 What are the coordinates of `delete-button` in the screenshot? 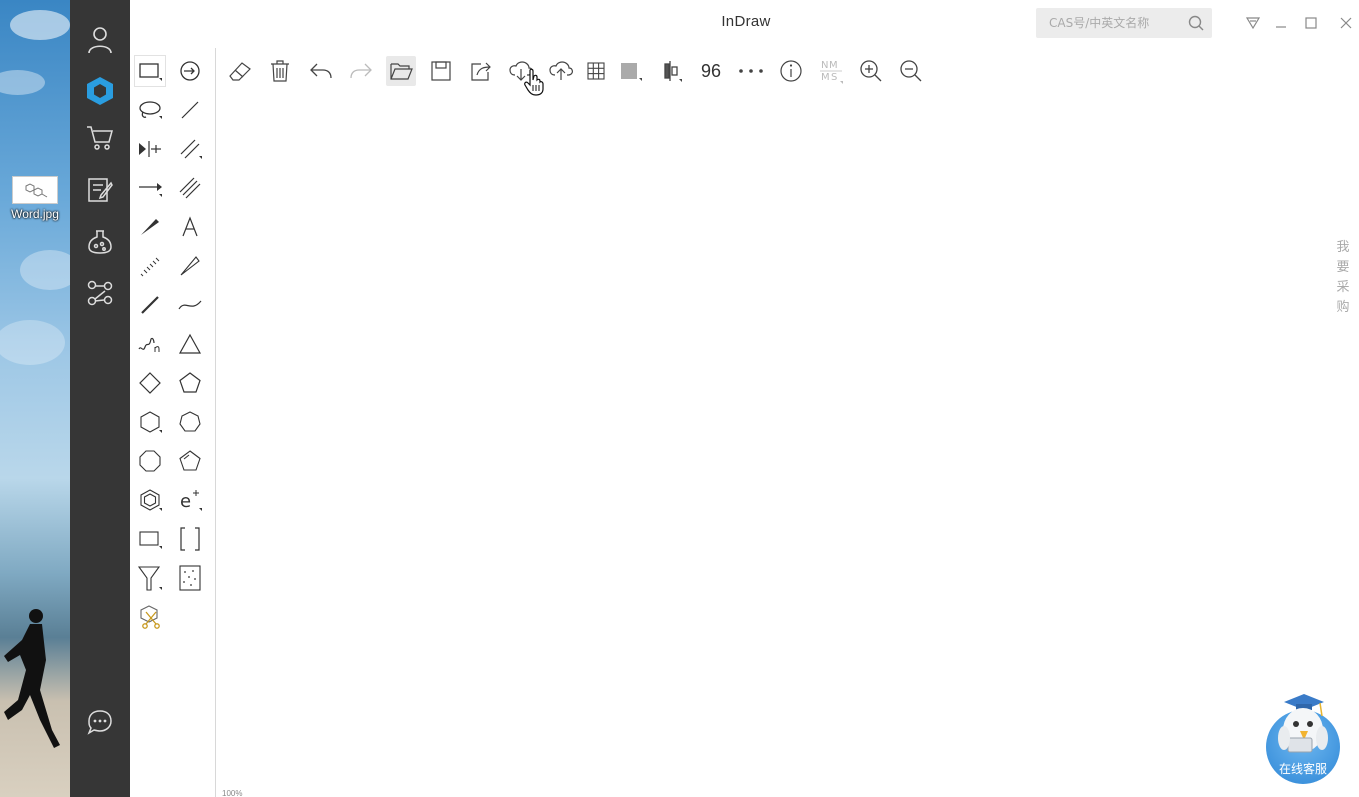 It's located at (280, 71).